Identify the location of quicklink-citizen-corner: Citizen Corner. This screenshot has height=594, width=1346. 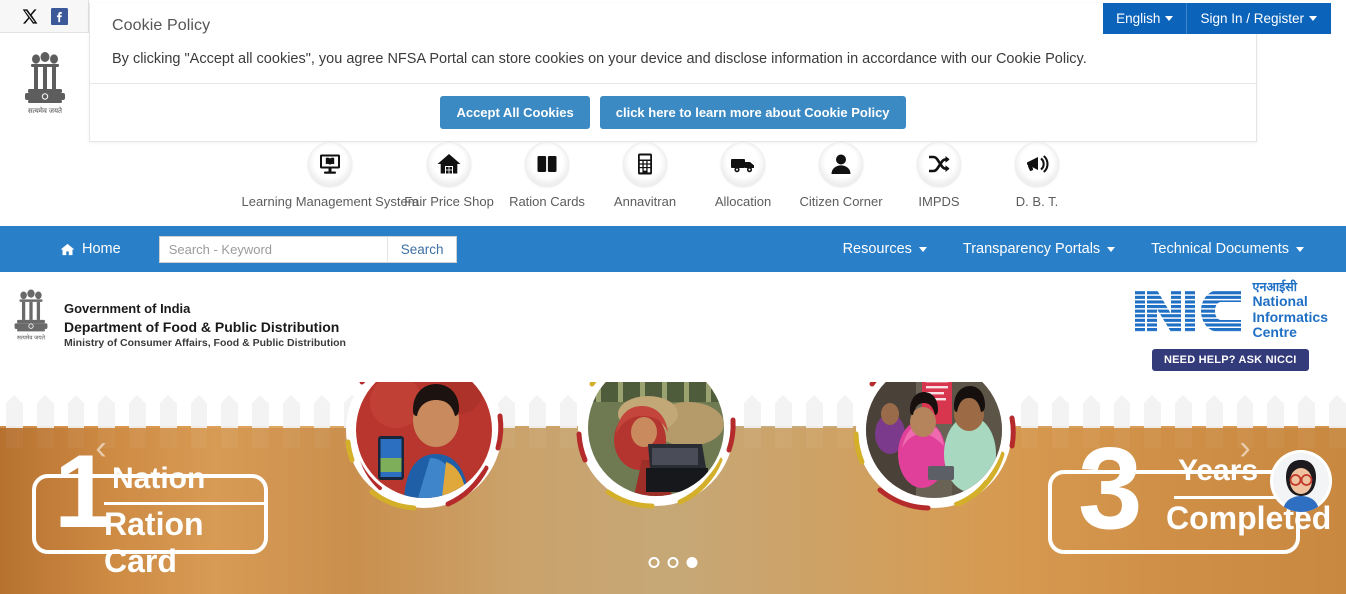
(841, 175).